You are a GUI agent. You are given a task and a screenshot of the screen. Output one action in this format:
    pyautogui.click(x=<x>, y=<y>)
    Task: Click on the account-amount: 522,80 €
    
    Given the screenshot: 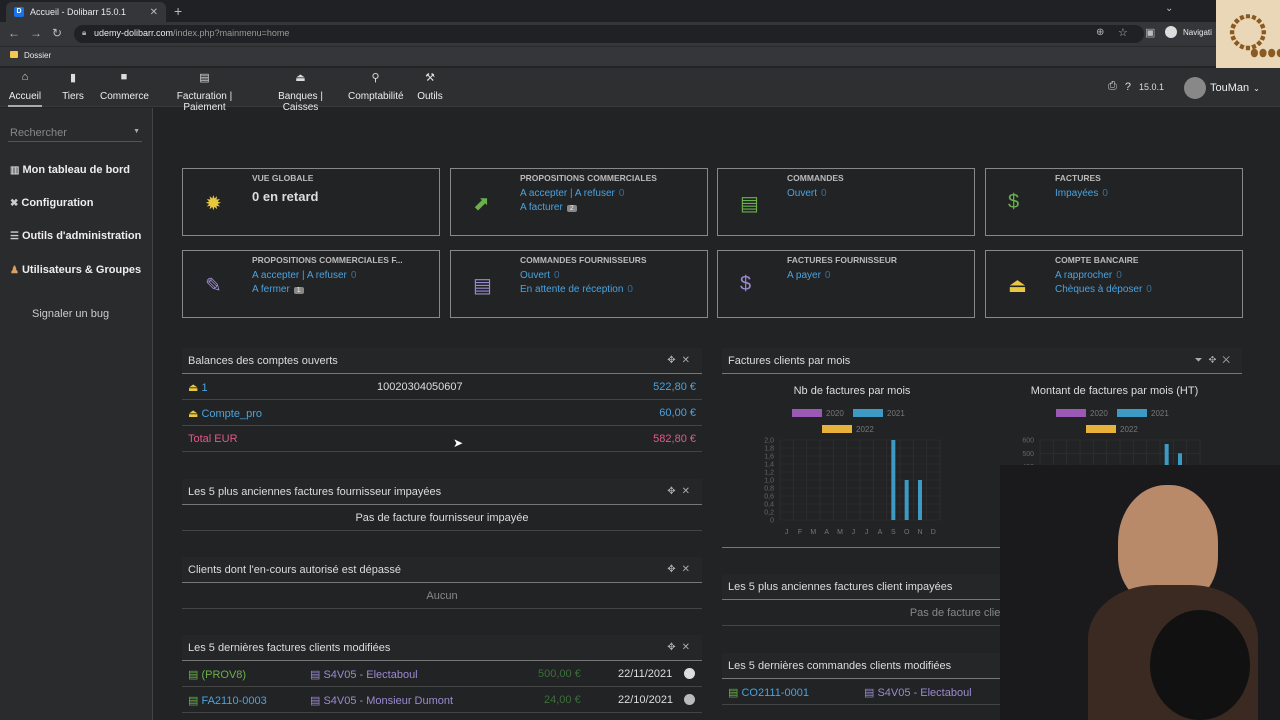 What is the action you would take?
    pyautogui.click(x=674, y=387)
    